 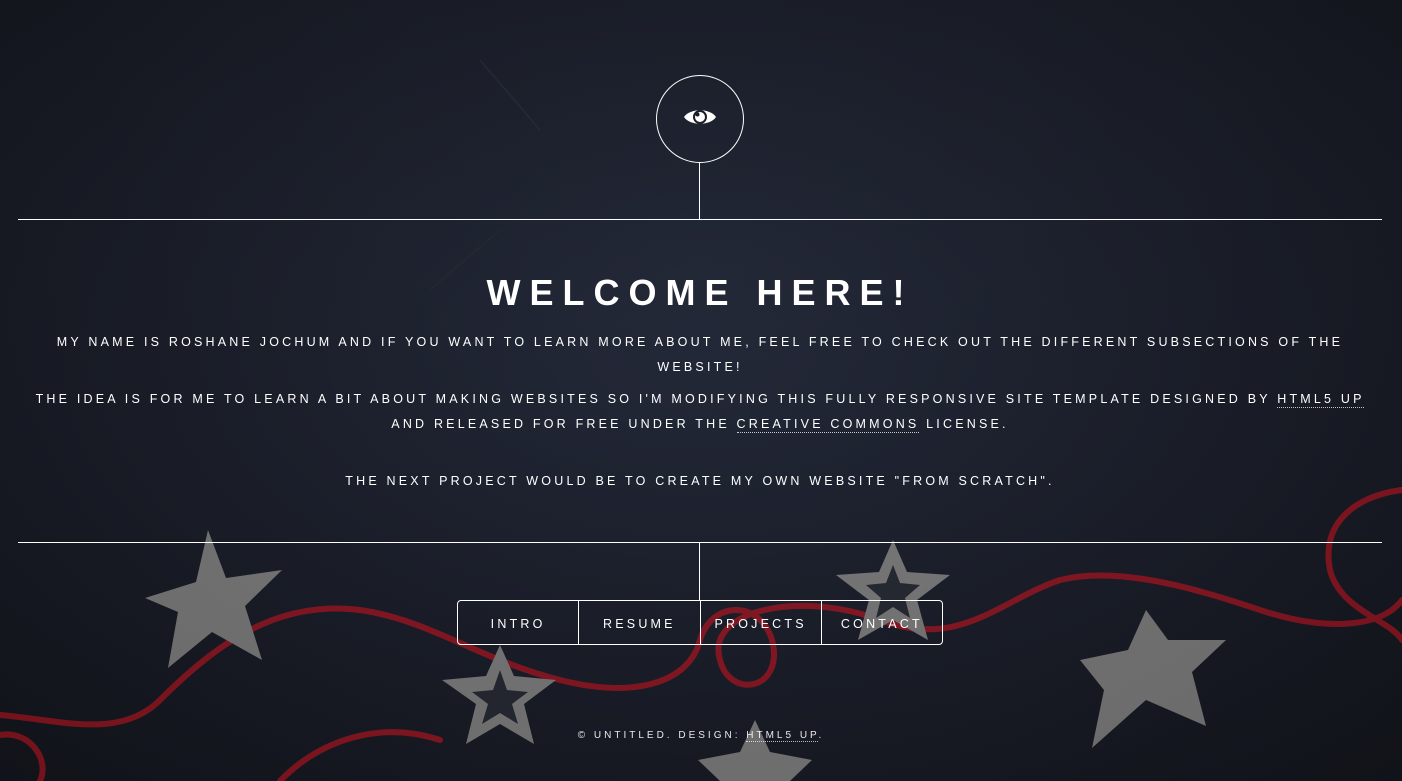 I want to click on footer-end: ., so click(x=821, y=735).